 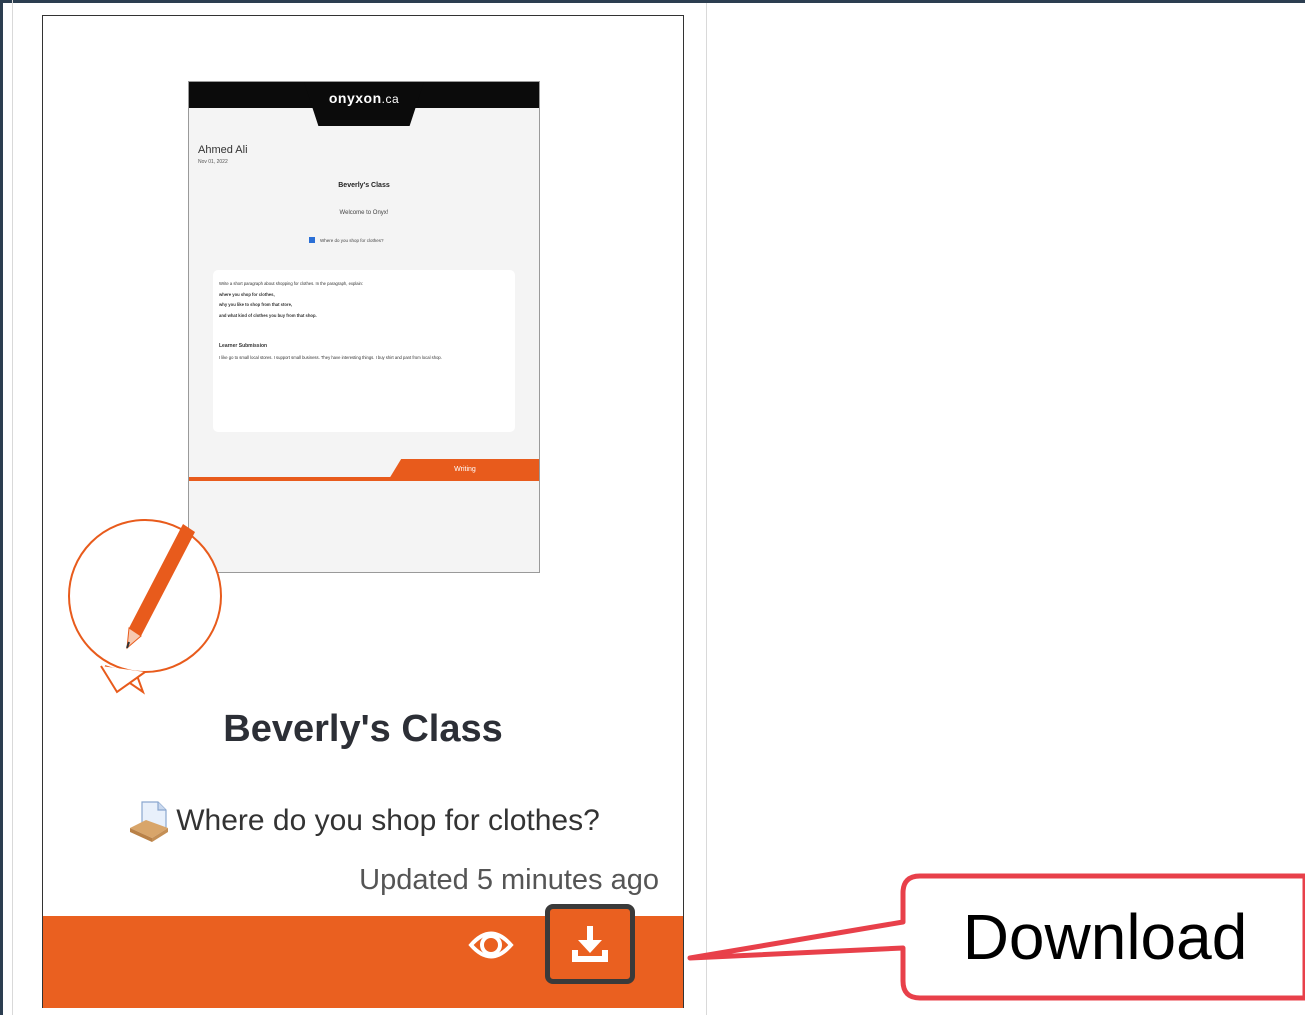 What do you see at coordinates (213, 162) in the screenshot?
I see `thumbnail-date: Nov 01, 2022` at bounding box center [213, 162].